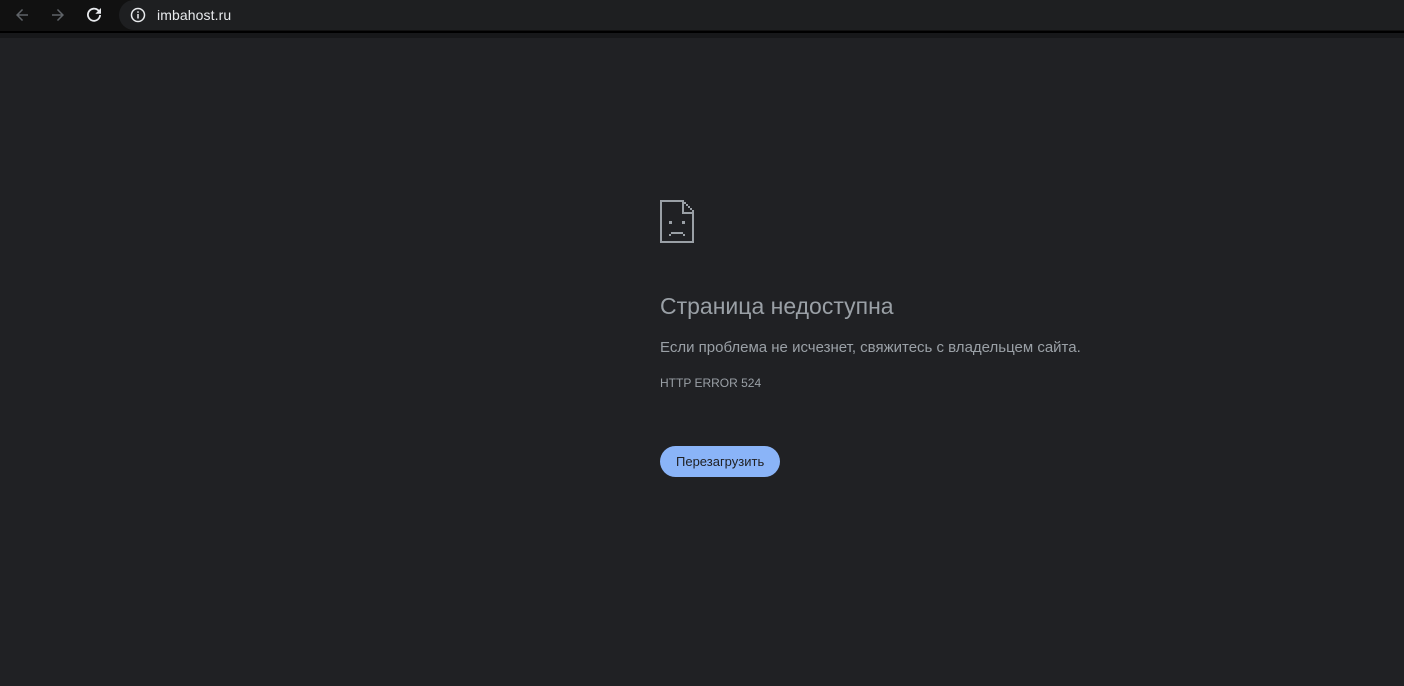  I want to click on toolbar-divider, so click(702, 35).